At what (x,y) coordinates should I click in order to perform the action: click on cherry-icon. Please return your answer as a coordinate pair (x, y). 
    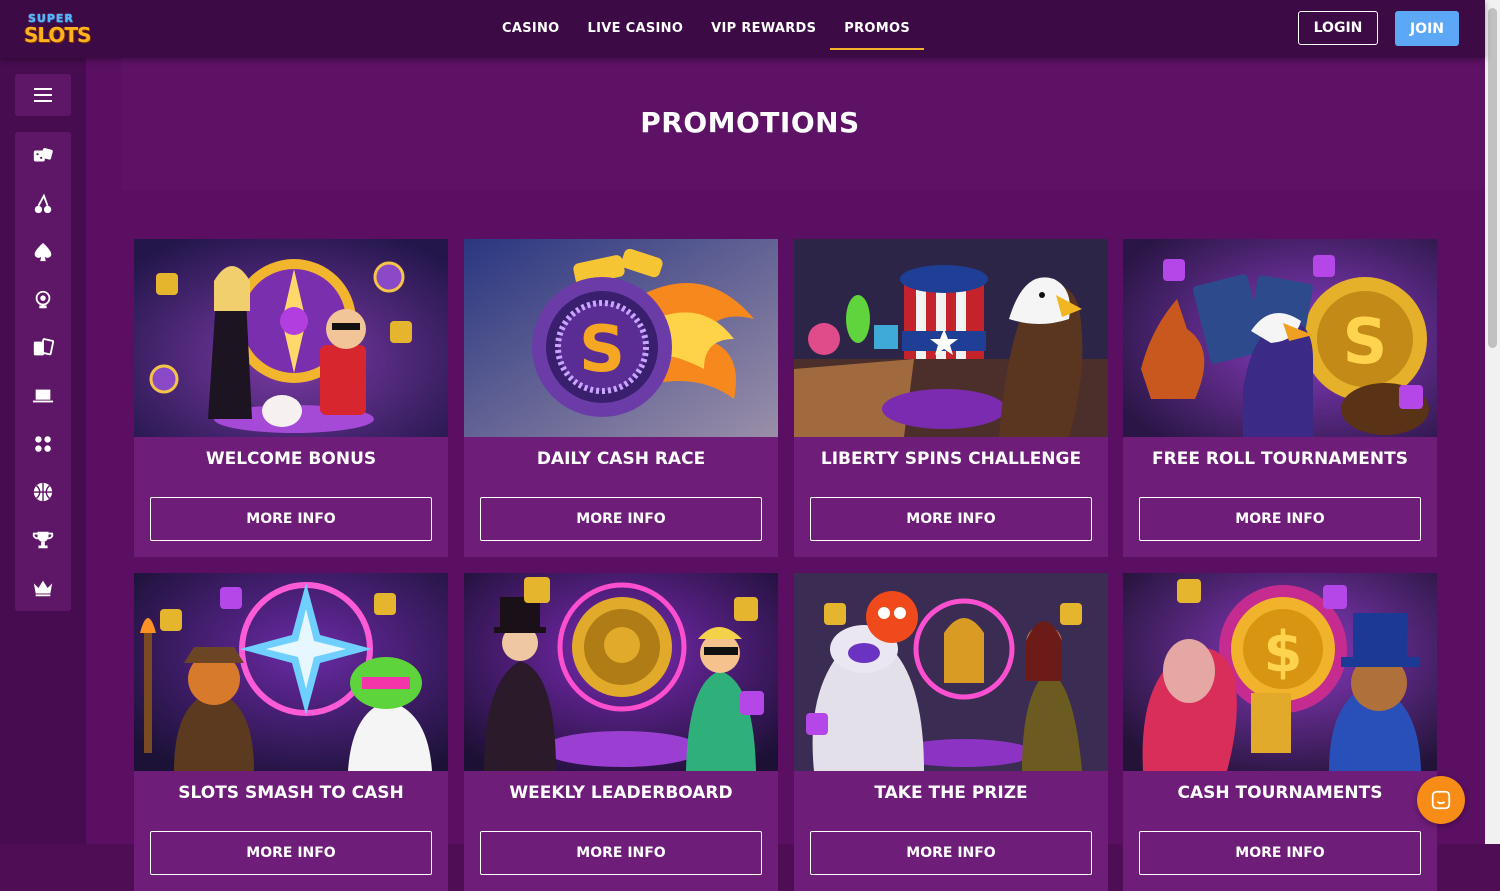
    Looking at the image, I should click on (43, 203).